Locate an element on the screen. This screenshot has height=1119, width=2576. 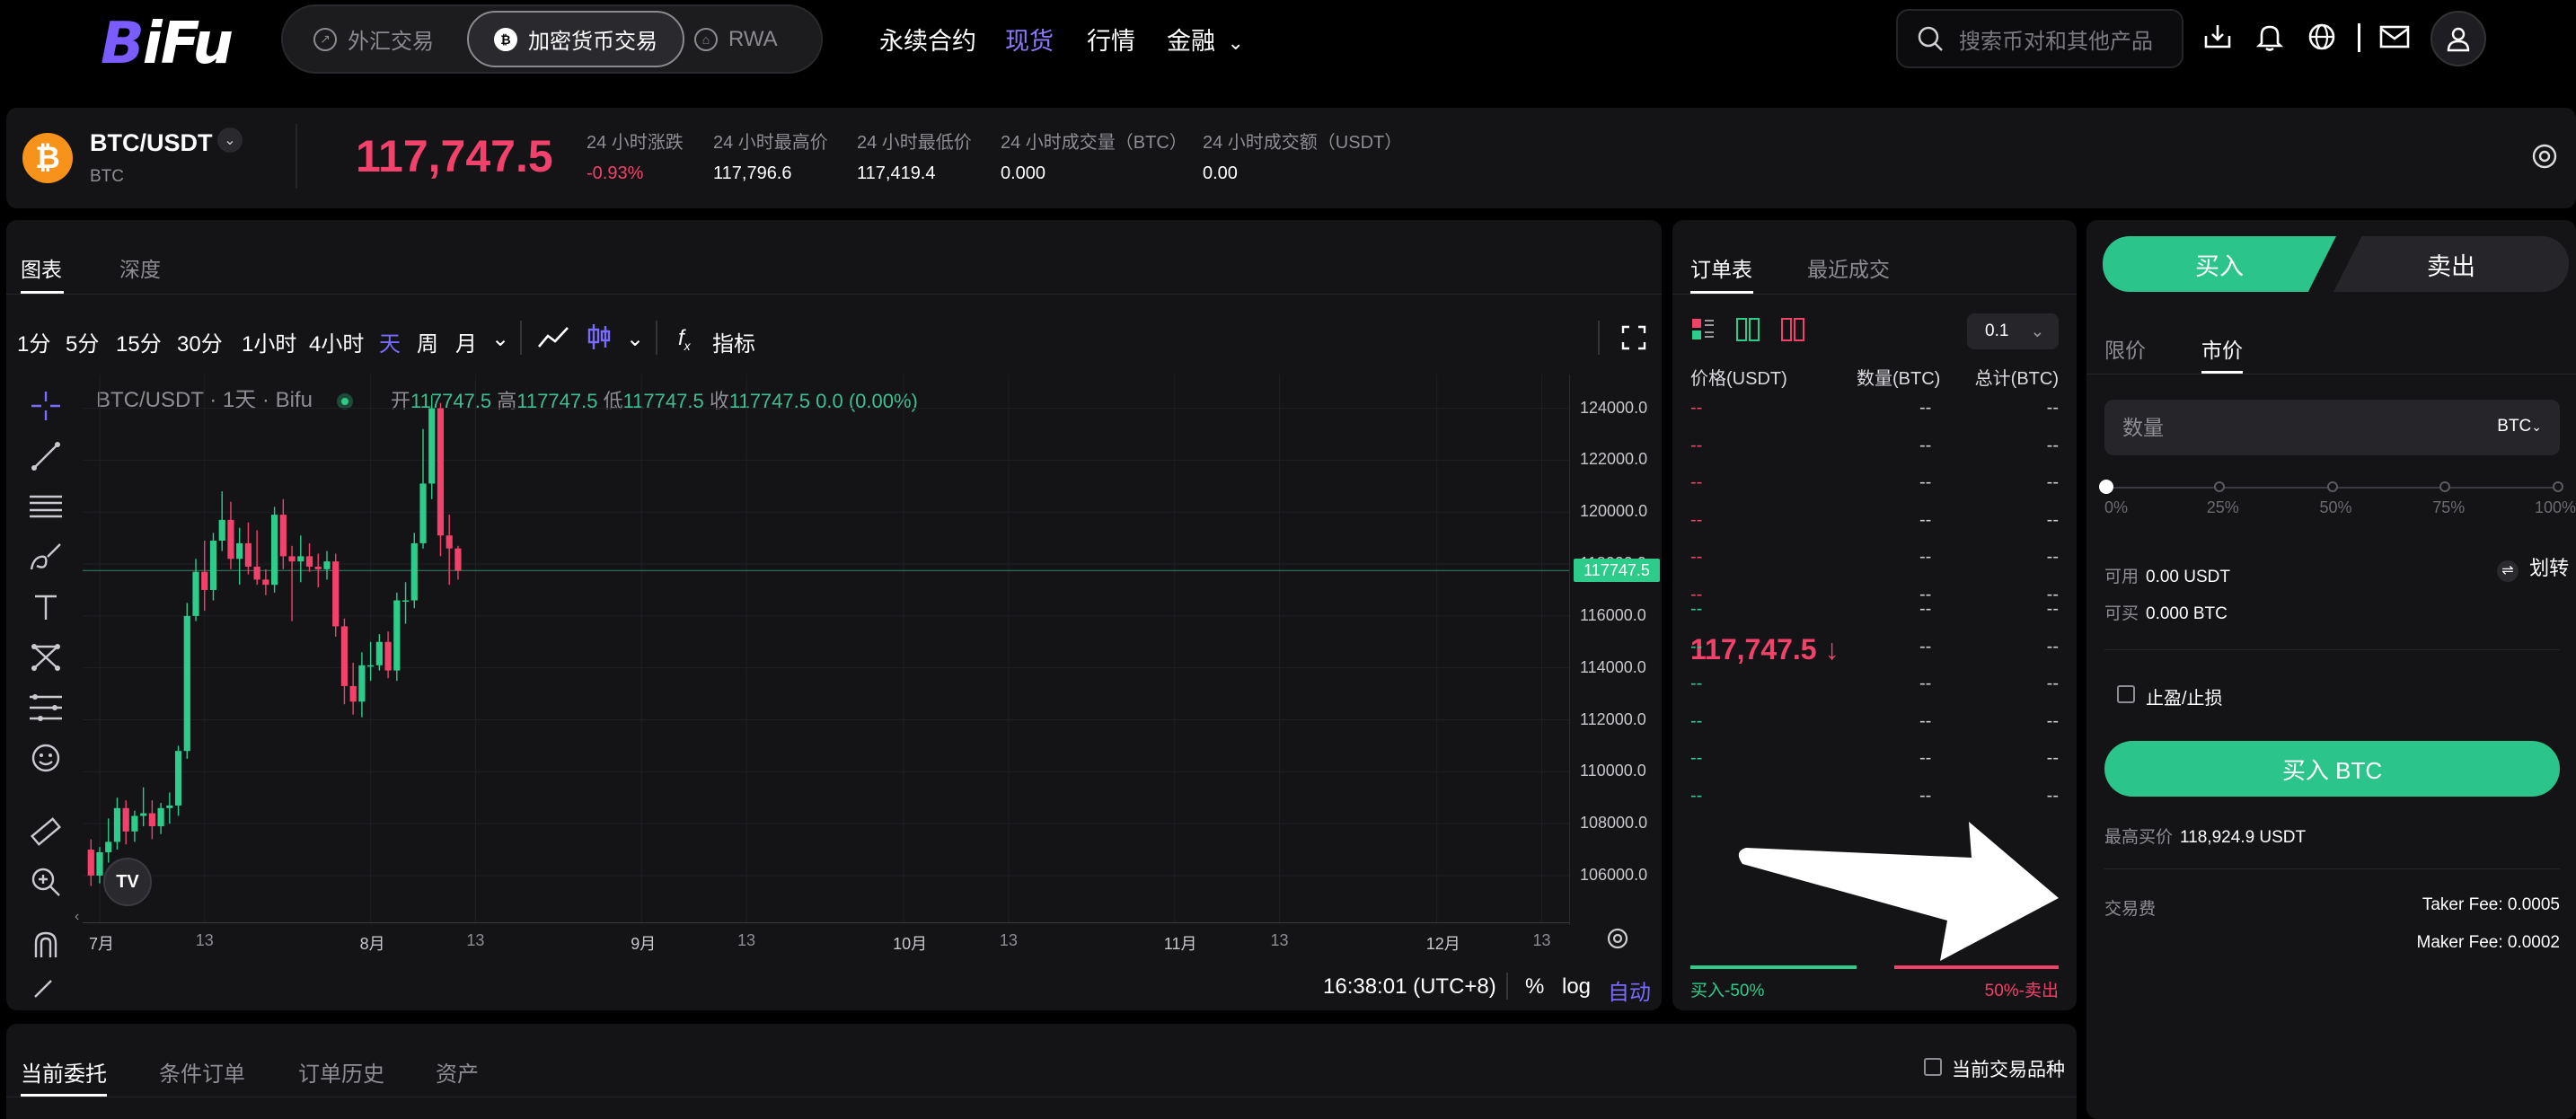
sell-tab: 卖出 is located at coordinates (2451, 264).